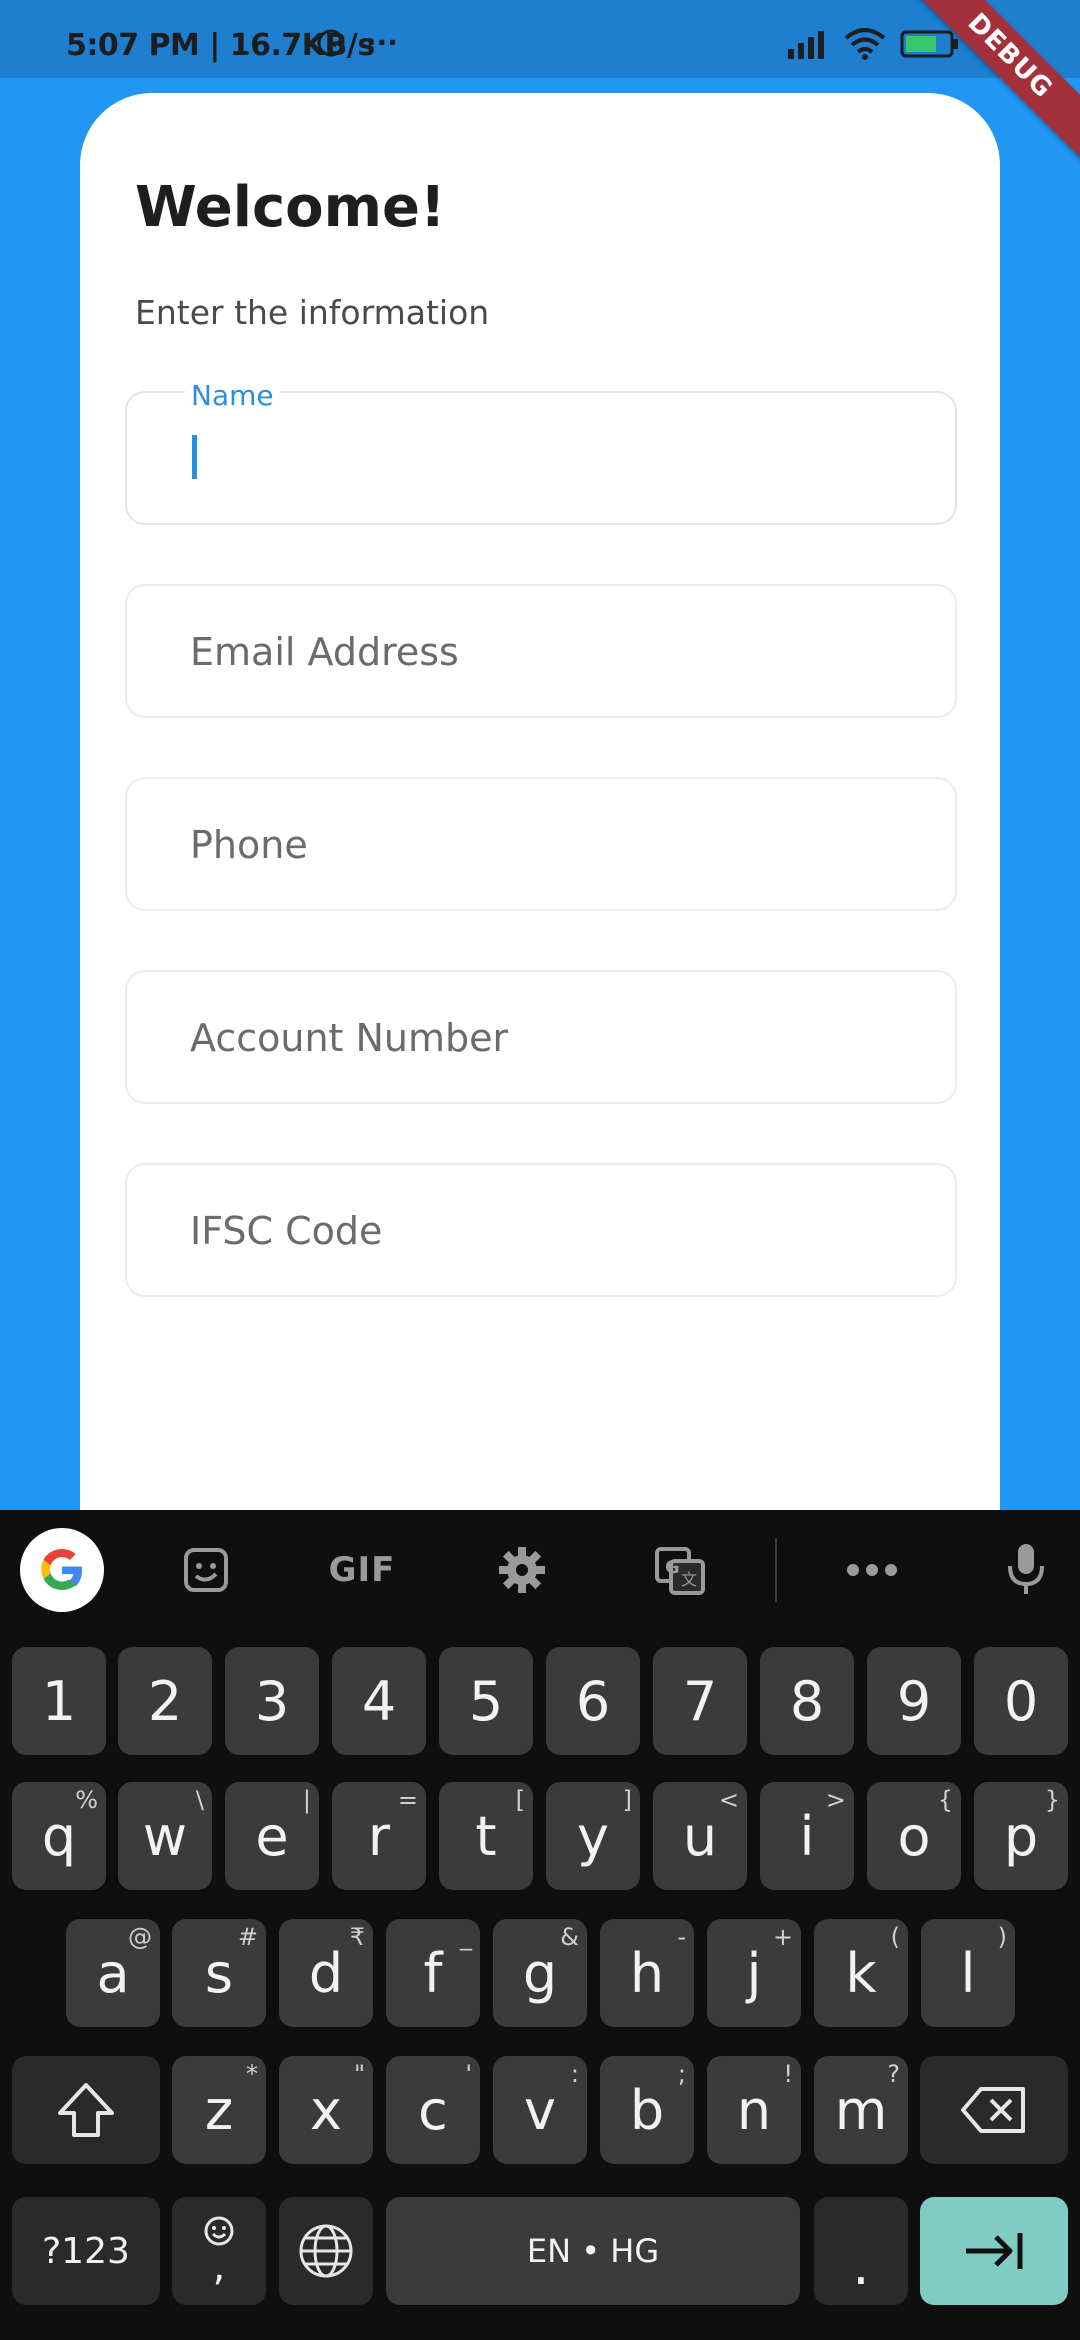 This screenshot has width=1080, height=2340. Describe the element at coordinates (994, 2251) in the screenshot. I see `enter-next-key` at that location.